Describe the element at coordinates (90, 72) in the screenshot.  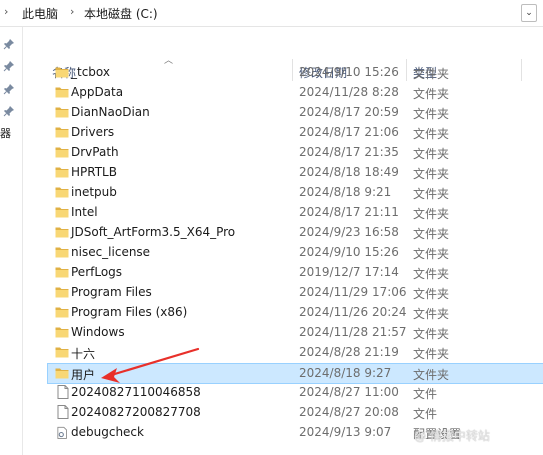
I see `file-name: _tcbox` at that location.